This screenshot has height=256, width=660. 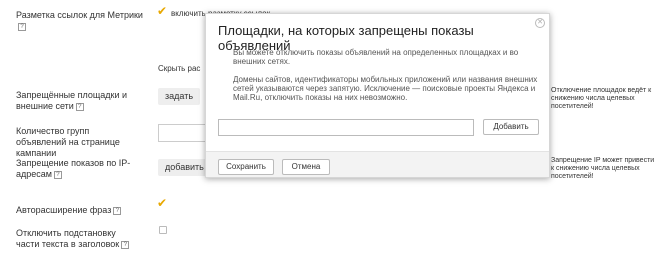 I want to click on row-label-metrika: Разметка ссылок для Метрики?, so click(x=79, y=20).